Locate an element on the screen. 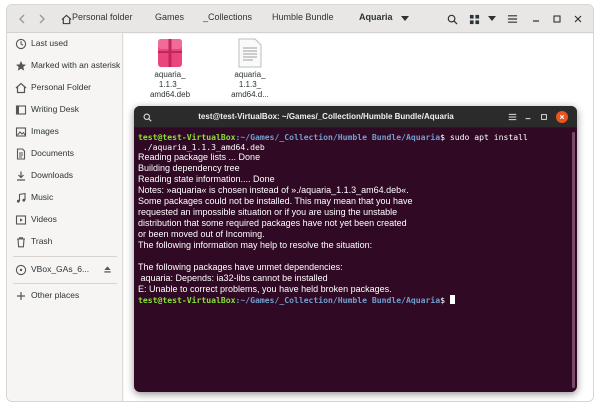  sidebar-item-images: Images is located at coordinates (65, 132).